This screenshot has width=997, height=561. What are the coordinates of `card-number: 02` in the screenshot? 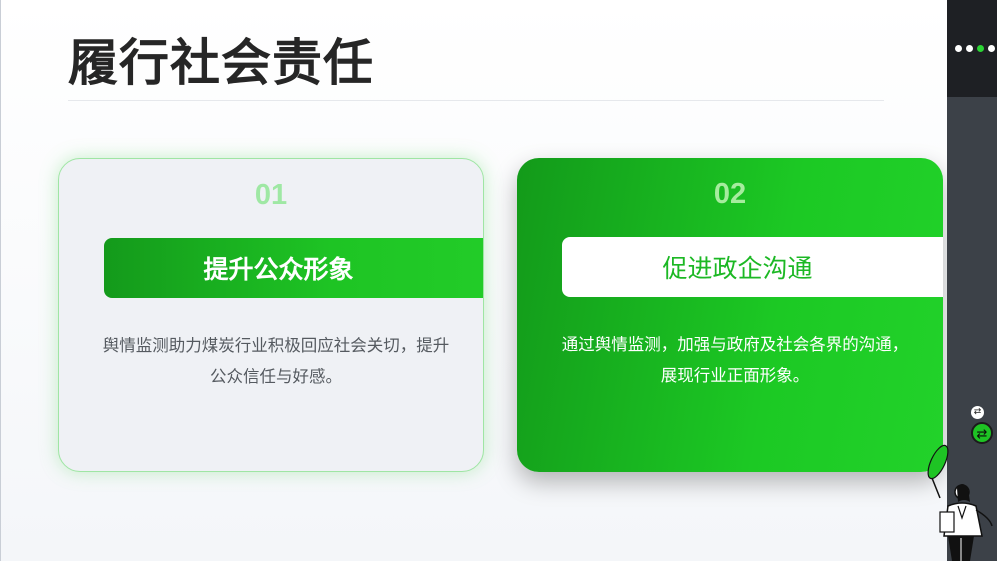 It's located at (730, 194).